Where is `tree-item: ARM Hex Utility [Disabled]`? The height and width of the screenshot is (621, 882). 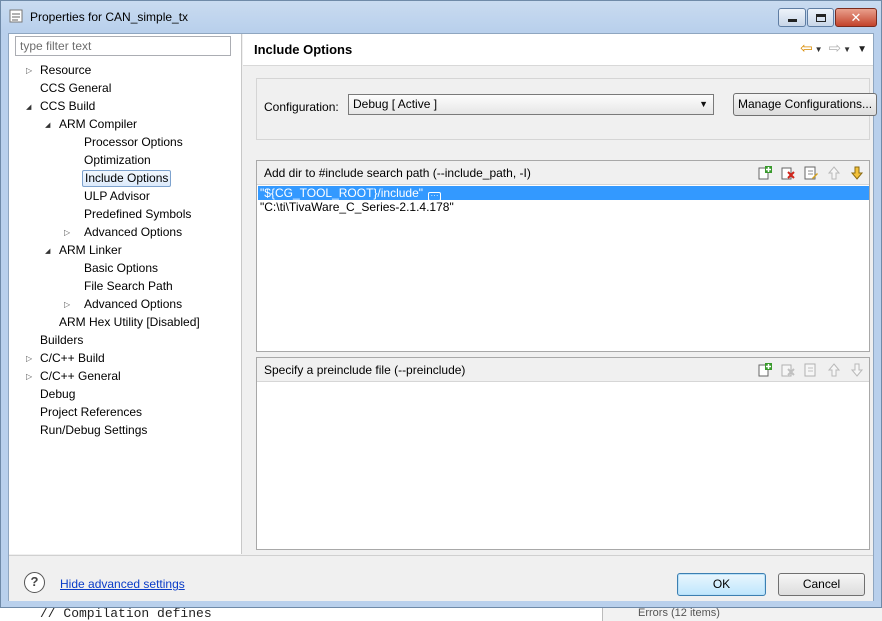
tree-item: ARM Hex Utility [Disabled] is located at coordinates (125, 322).